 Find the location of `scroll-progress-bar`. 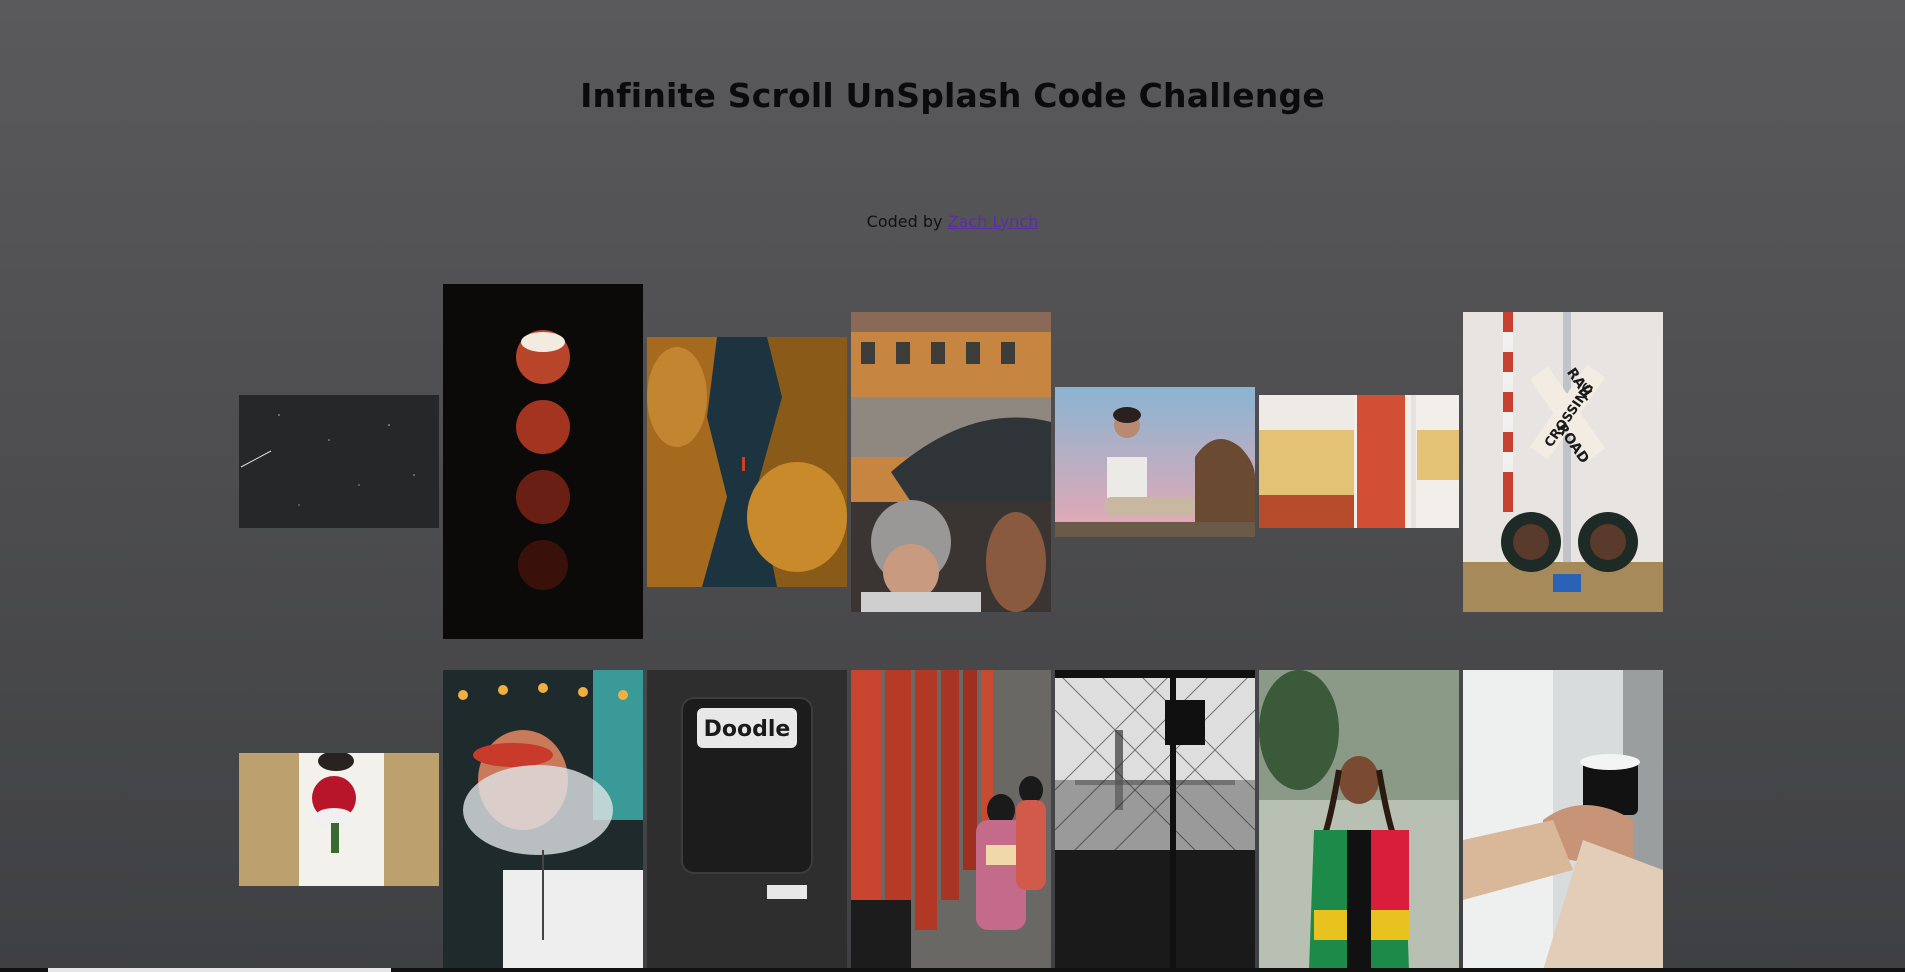

scroll-progress-bar is located at coordinates (219, 970).